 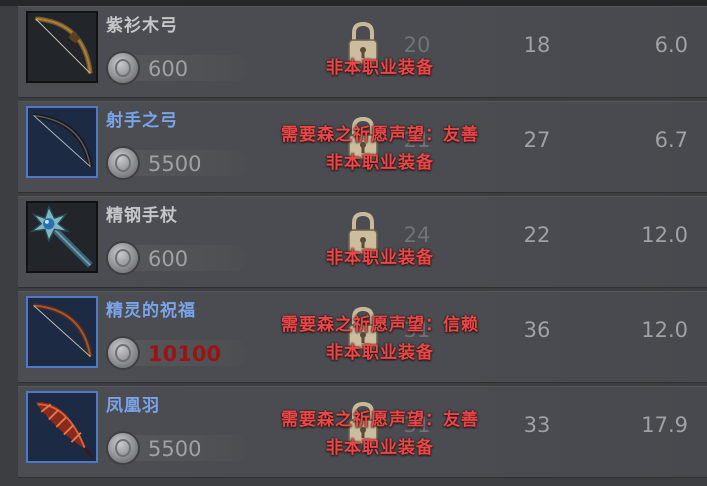 I want to click on item-price: 10100, so click(x=185, y=354).